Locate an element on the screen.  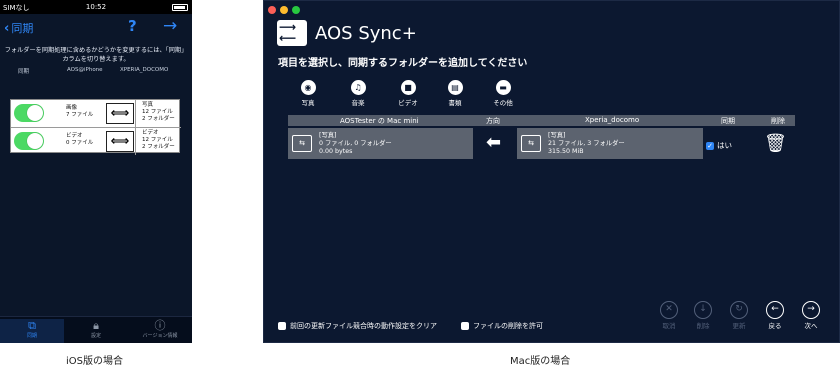
right-folder-files: 12 ファイル is located at coordinates (157, 140).